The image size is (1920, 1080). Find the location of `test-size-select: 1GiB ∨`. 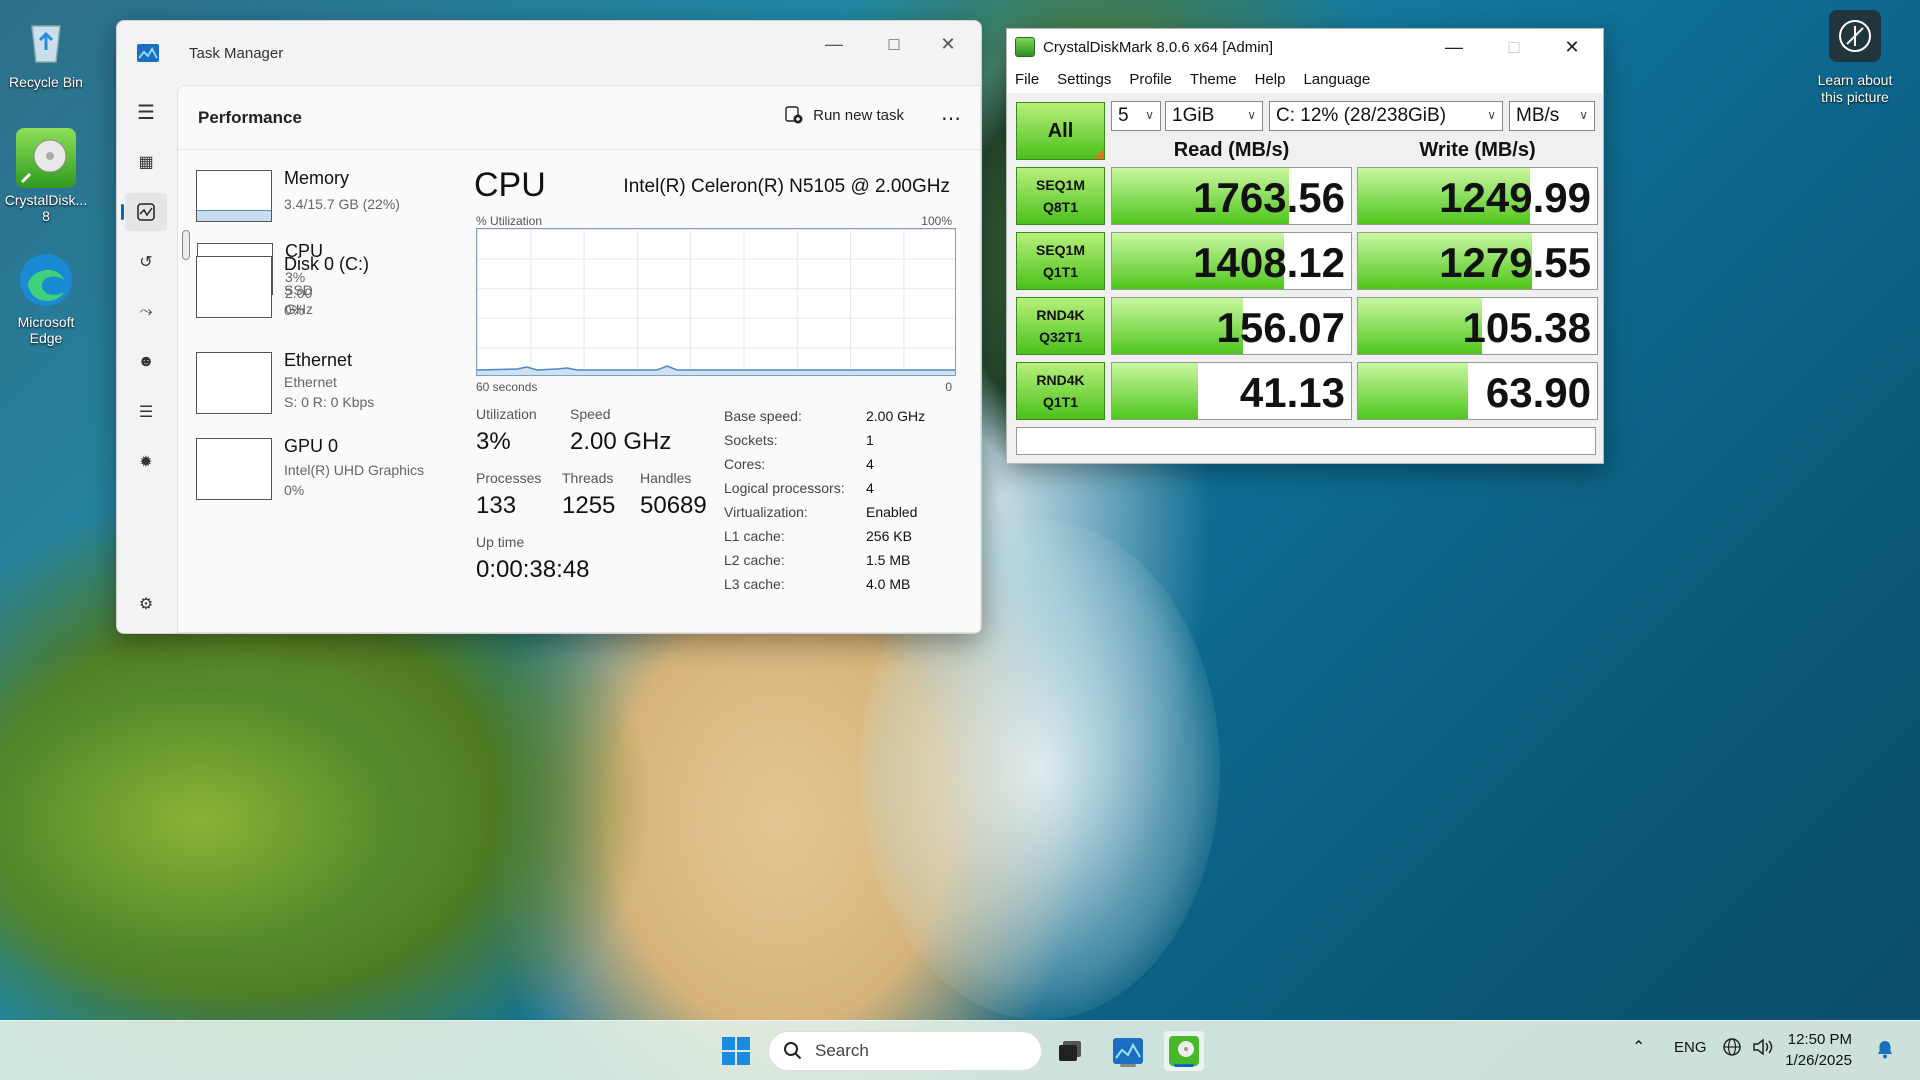

test-size-select: 1GiB ∨ is located at coordinates (1214, 116).